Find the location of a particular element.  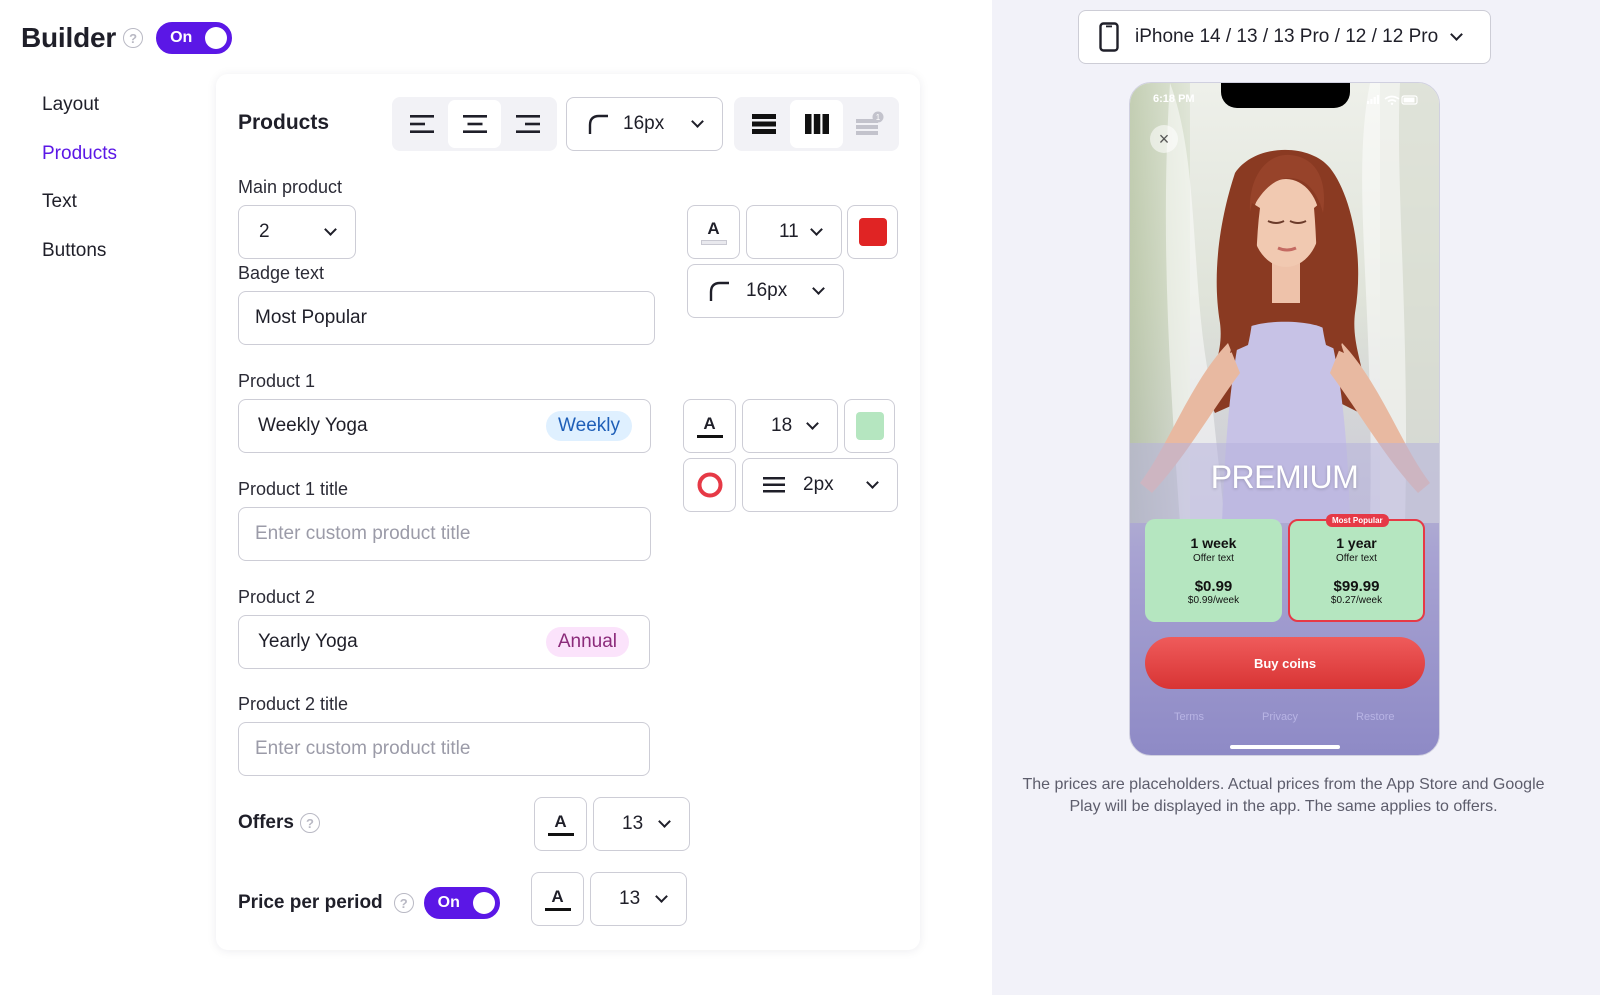

status-icons is located at coordinates (1392, 100).